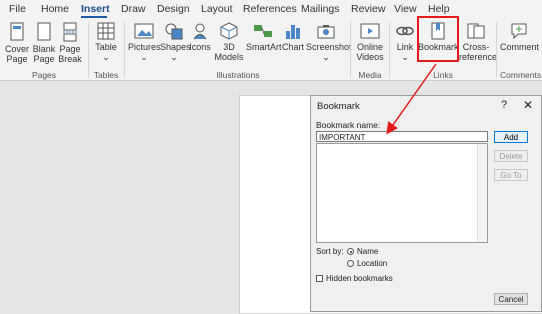 This screenshot has width=542, height=314. I want to click on annotation-arrow, so click(411, 99).